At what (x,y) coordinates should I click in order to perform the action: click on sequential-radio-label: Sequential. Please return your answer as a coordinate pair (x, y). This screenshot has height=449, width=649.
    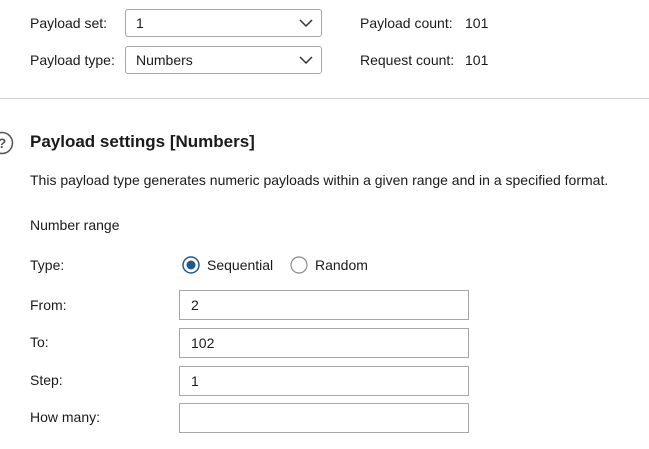
    Looking at the image, I should click on (240, 265).